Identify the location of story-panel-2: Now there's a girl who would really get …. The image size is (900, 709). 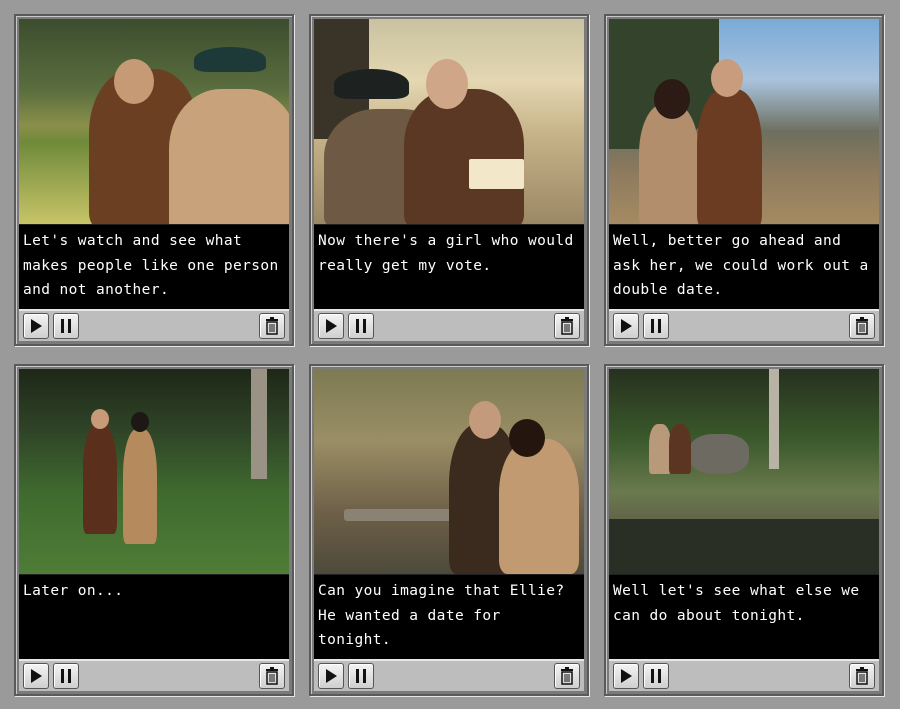
(449, 180).